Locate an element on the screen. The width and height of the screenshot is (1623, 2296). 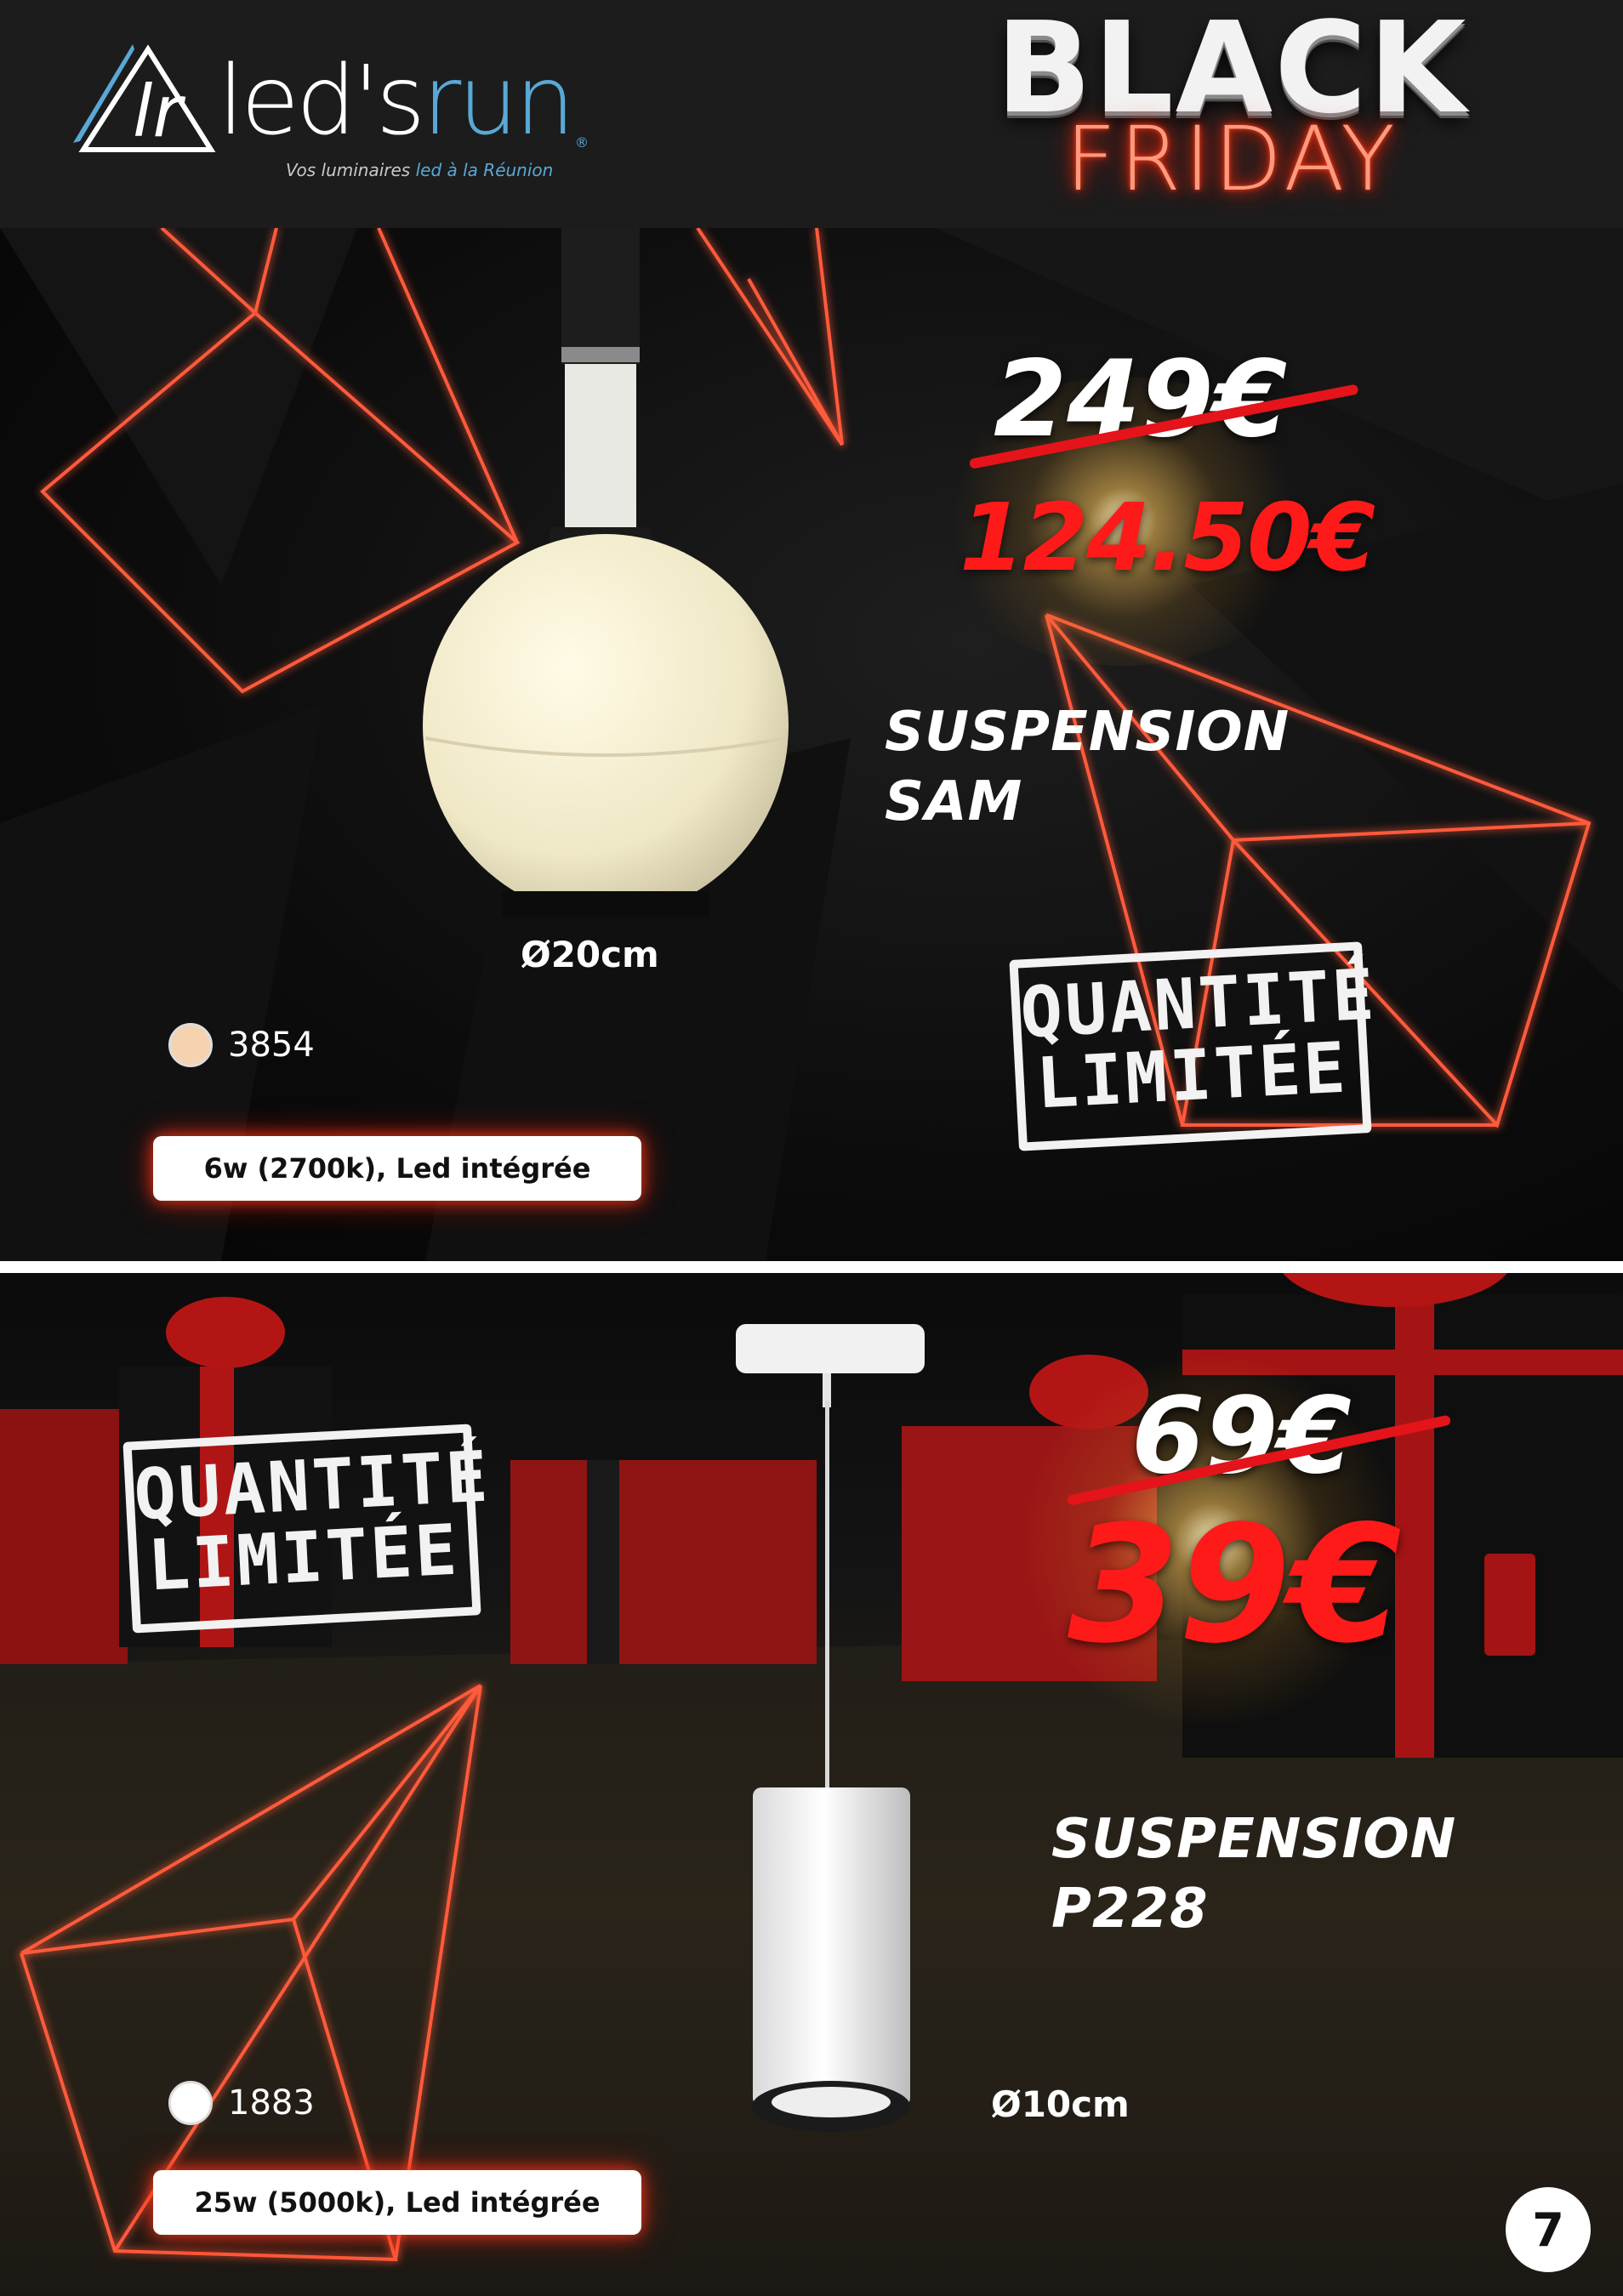
logo-tagline: Vos luminaires led à la Réunion is located at coordinates (420, 170).